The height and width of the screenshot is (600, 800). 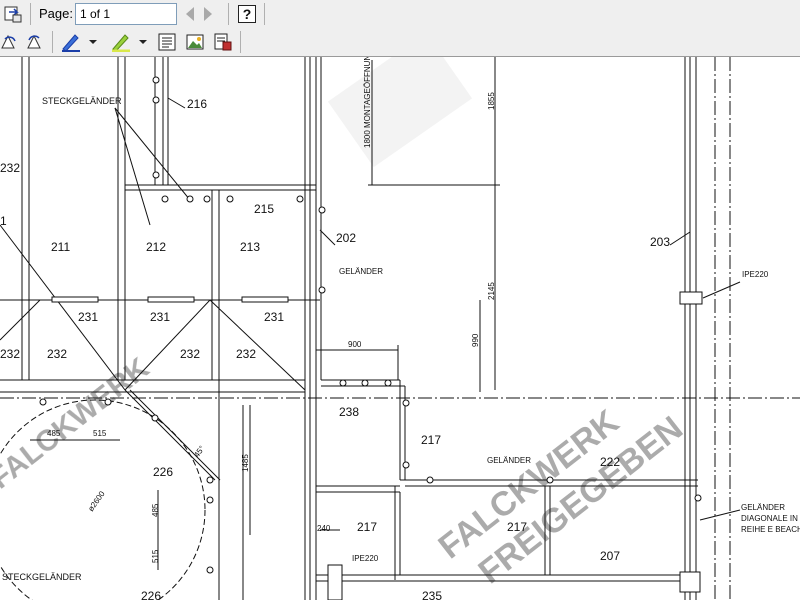 I want to click on part-number: 215, so click(x=264, y=209).